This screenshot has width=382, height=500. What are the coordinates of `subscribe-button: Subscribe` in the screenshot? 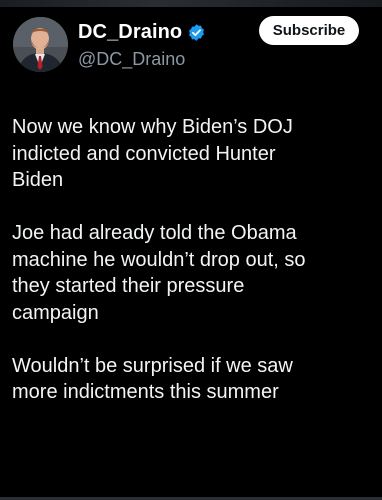 It's located at (309, 30).